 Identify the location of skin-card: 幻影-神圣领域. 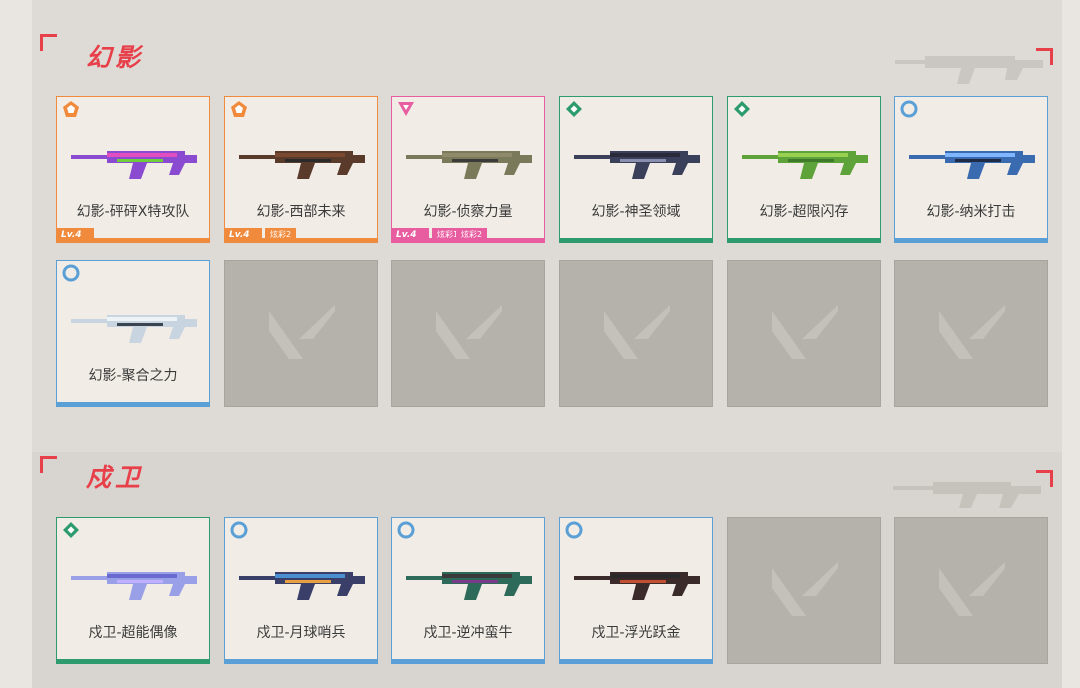
(636, 169).